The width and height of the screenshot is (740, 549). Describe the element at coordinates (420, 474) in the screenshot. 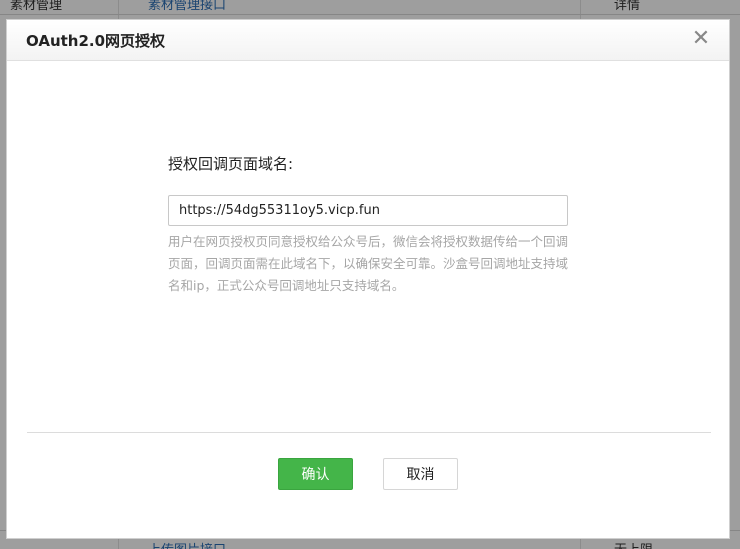

I see `cancel-button: 取消` at that location.